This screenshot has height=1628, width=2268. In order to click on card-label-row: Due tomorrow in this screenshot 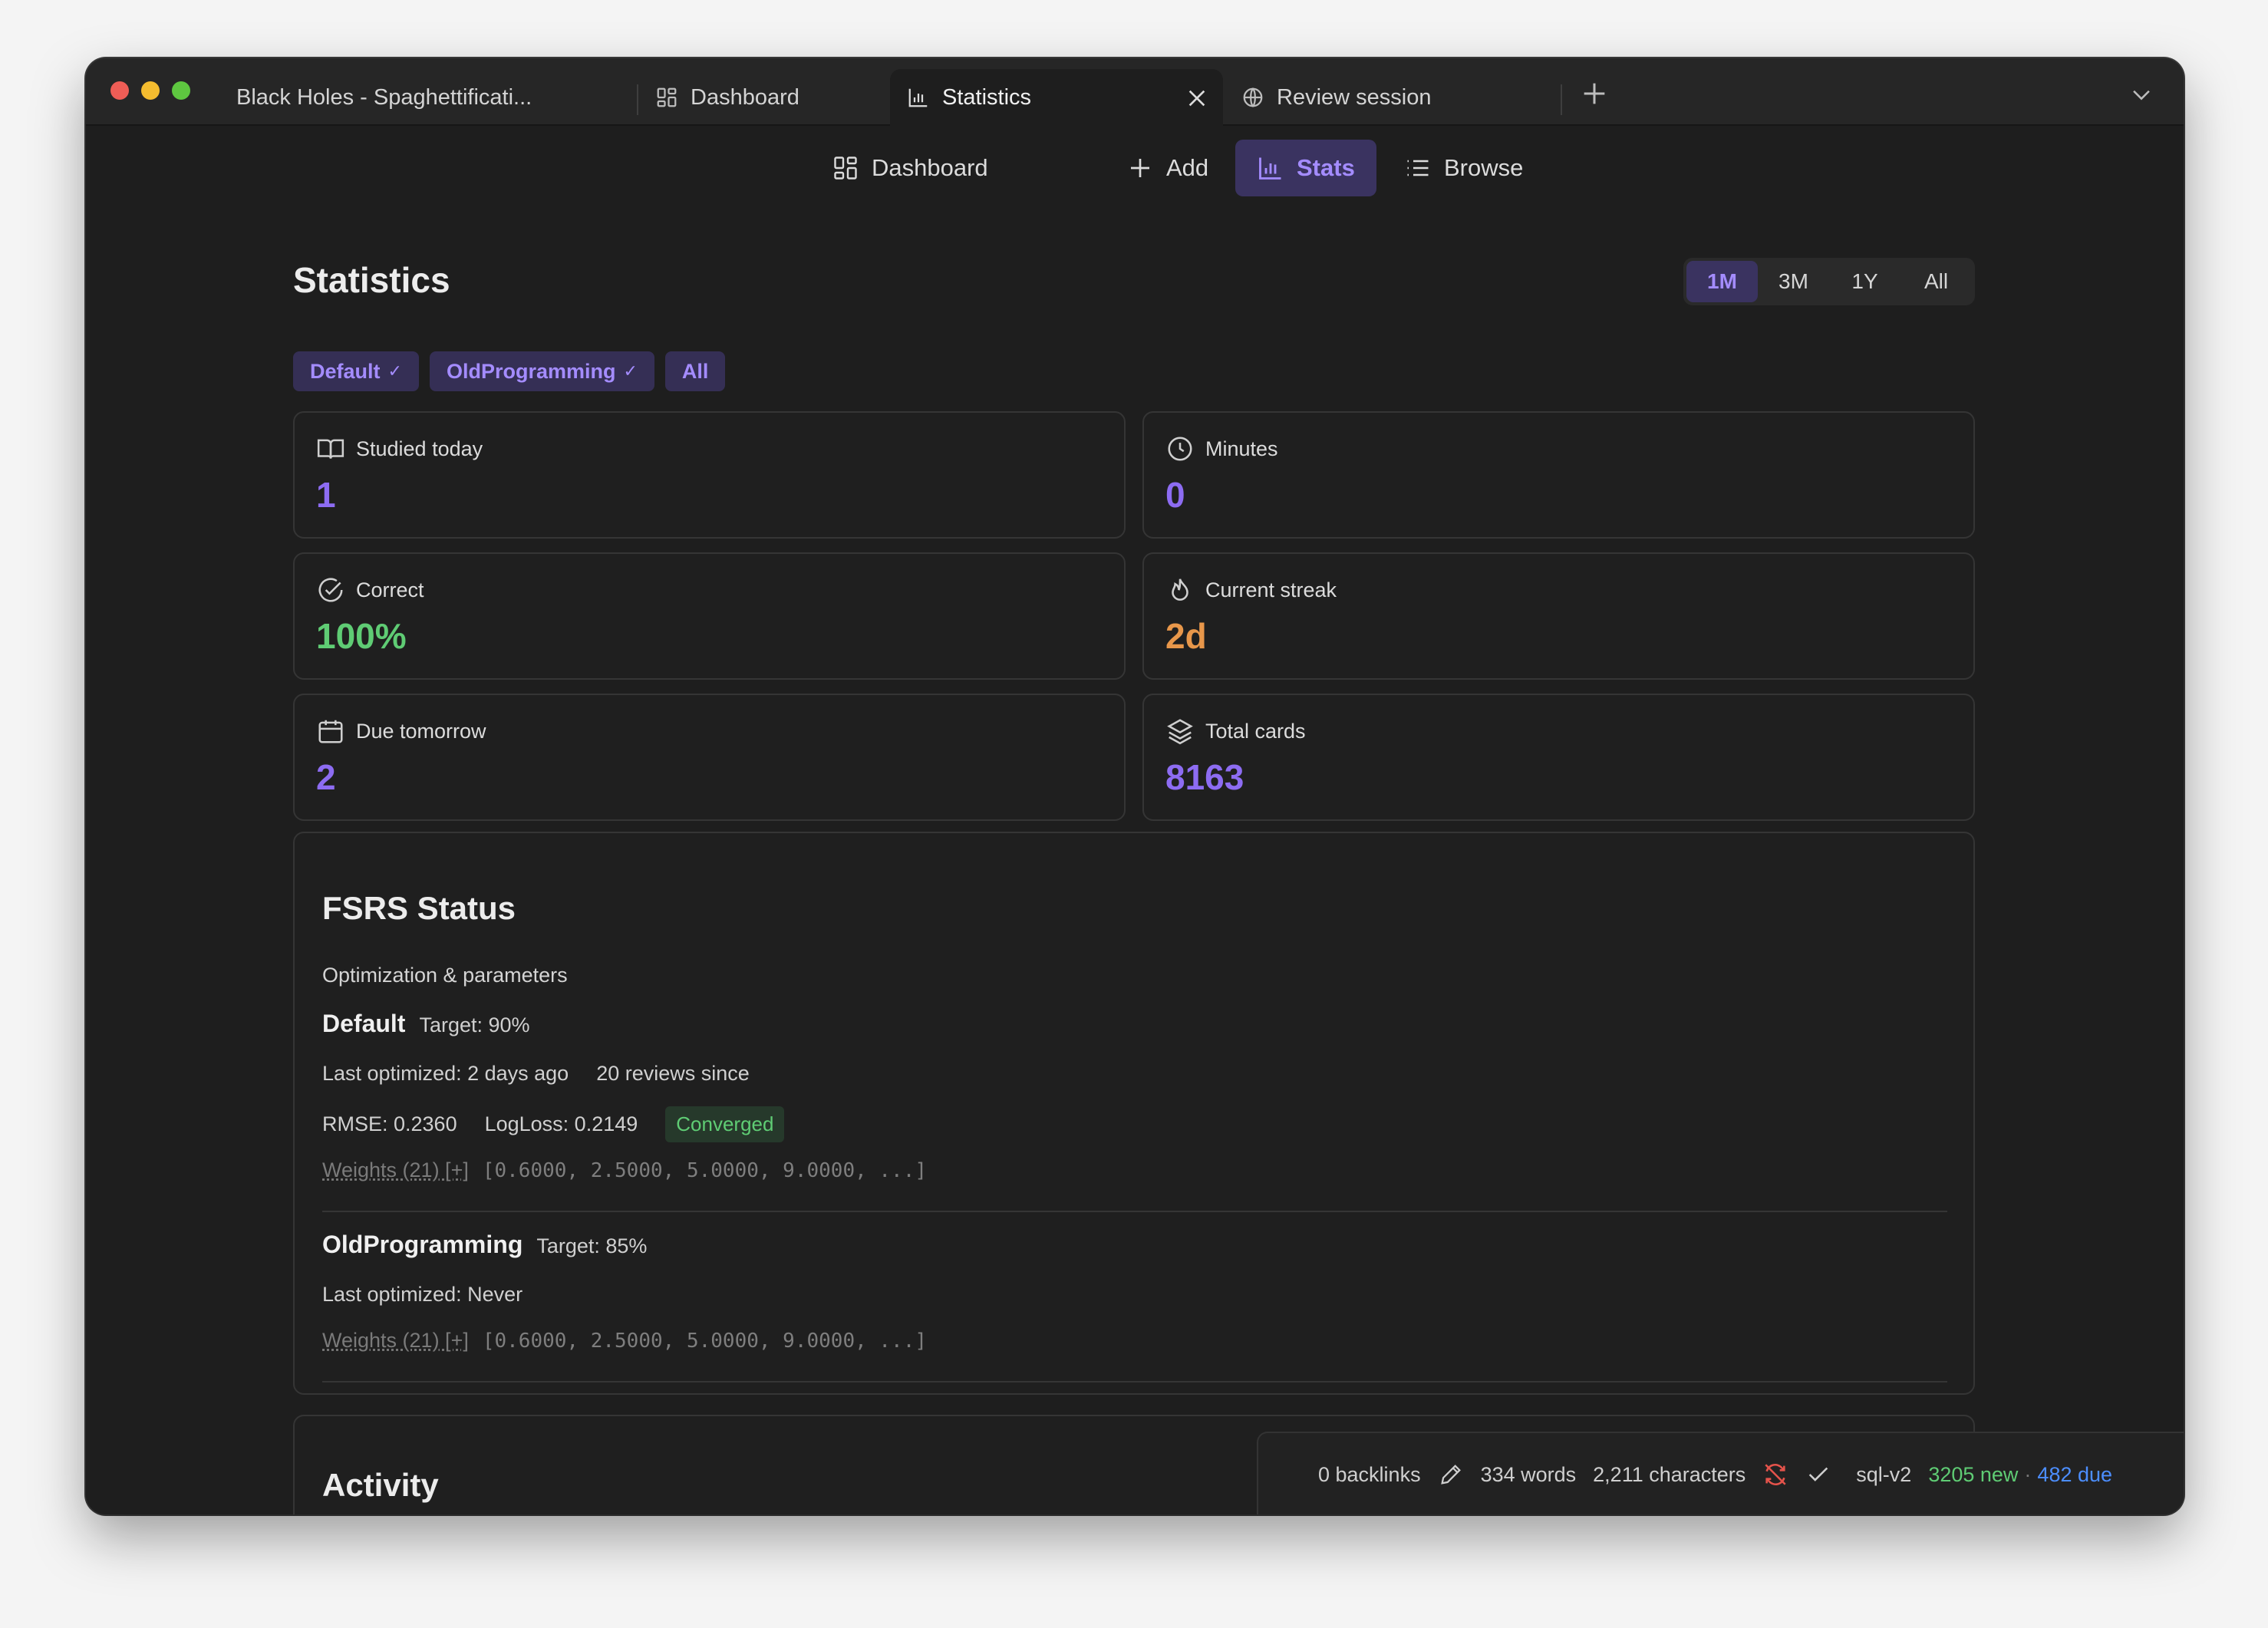, I will do `click(401, 731)`.